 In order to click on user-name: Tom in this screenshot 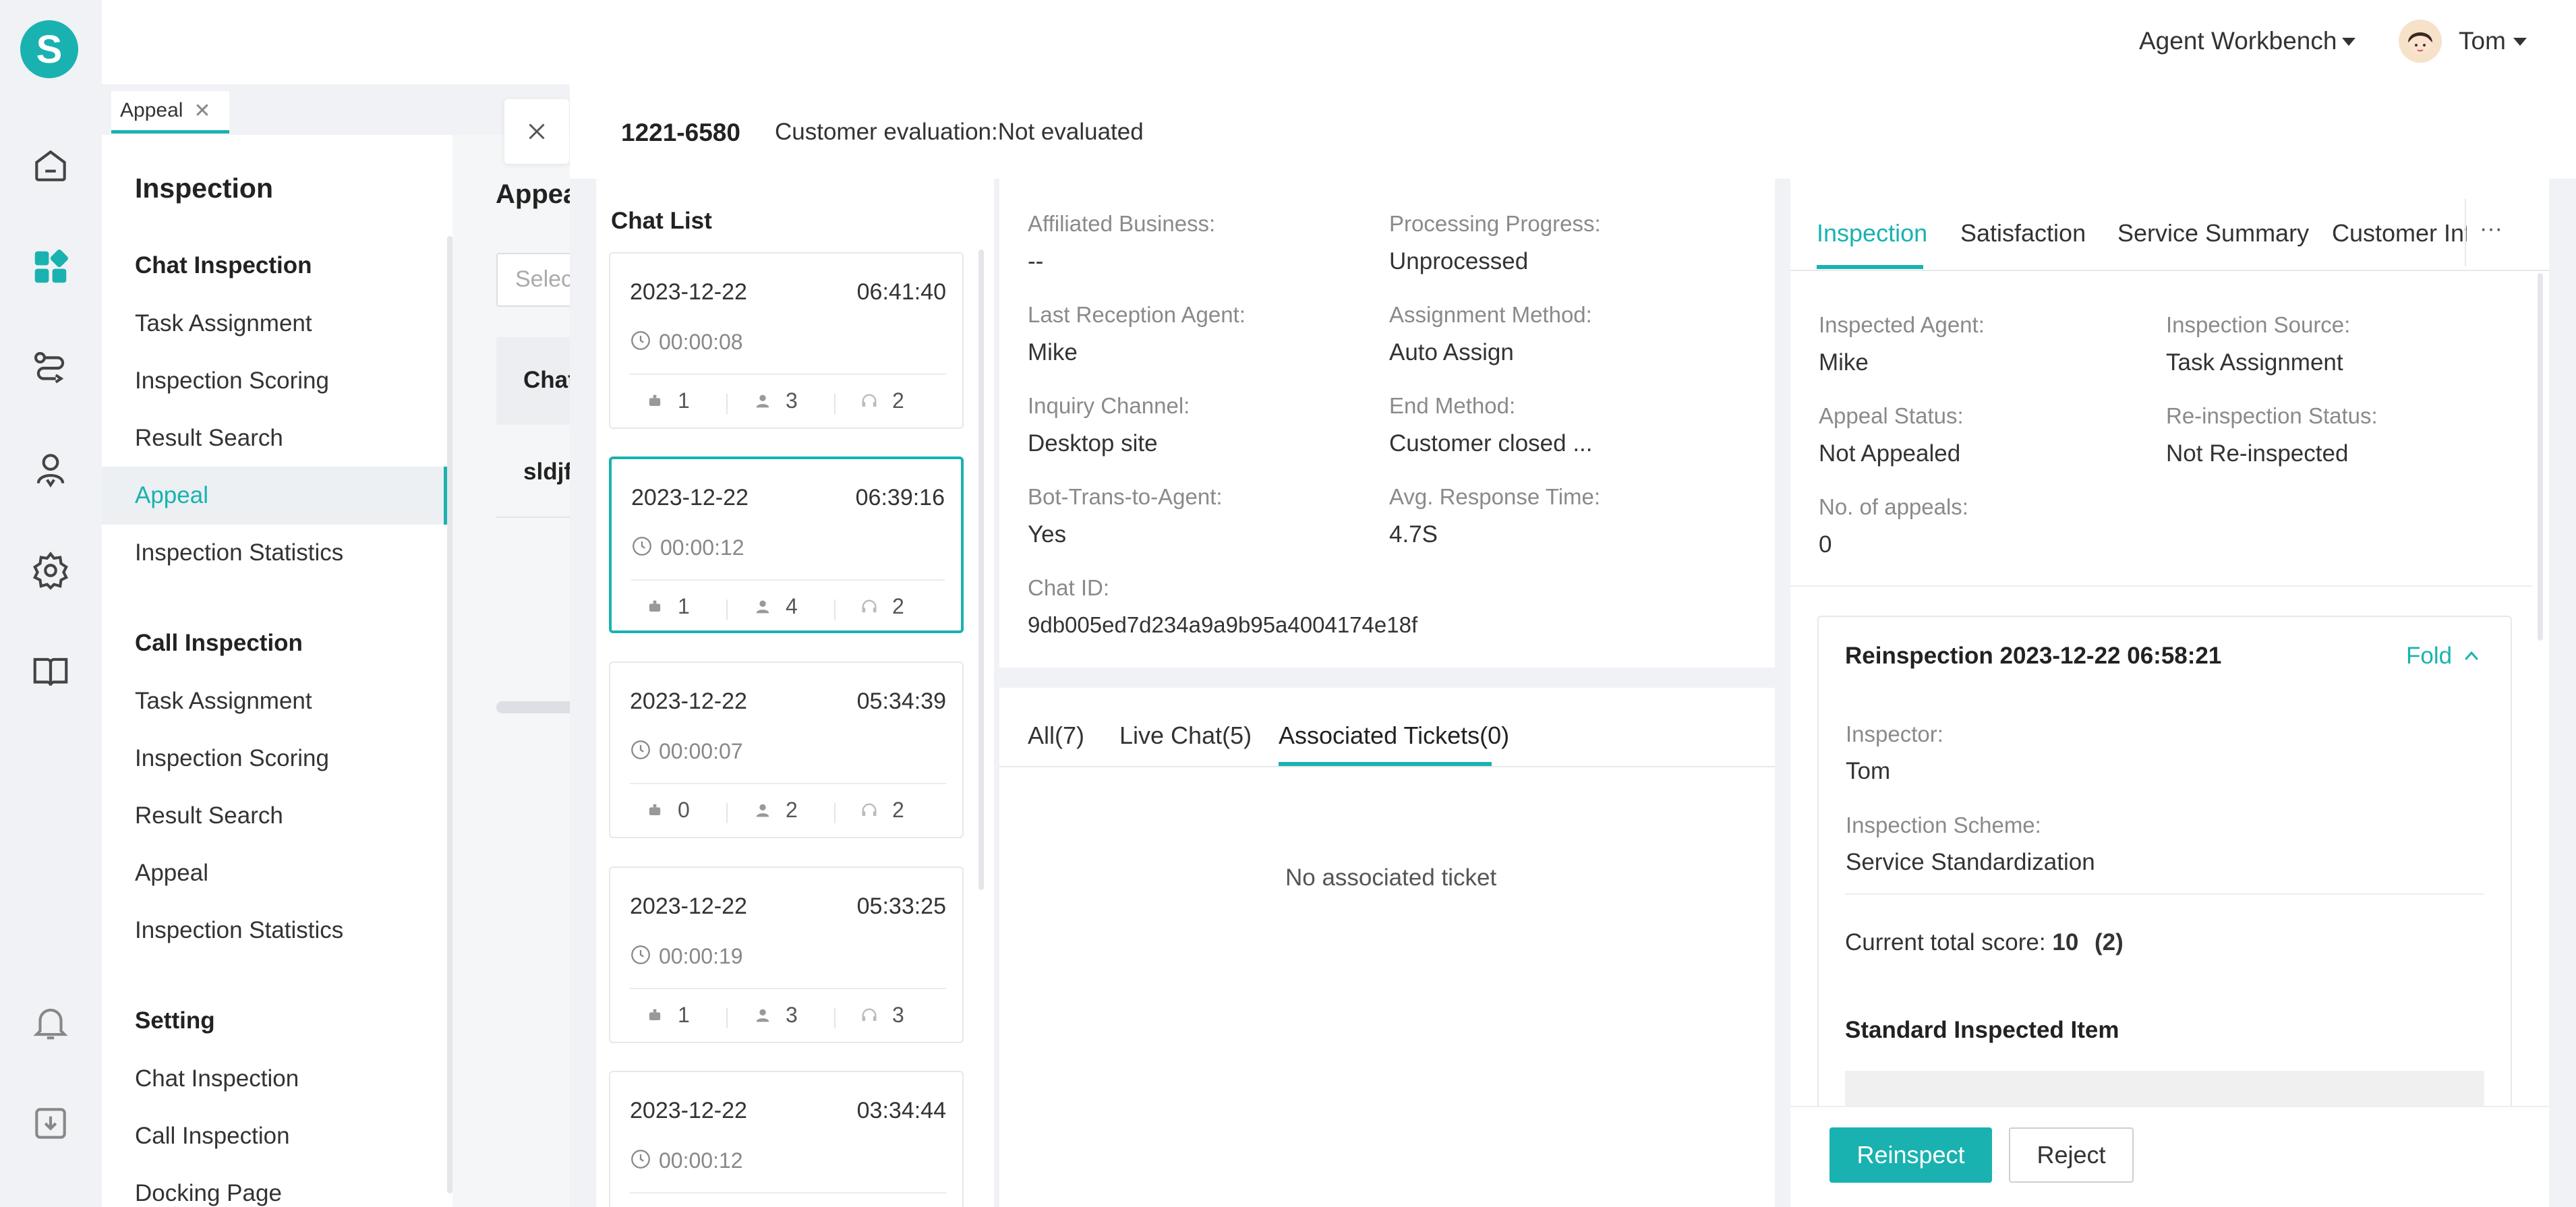, I will do `click(2482, 41)`.